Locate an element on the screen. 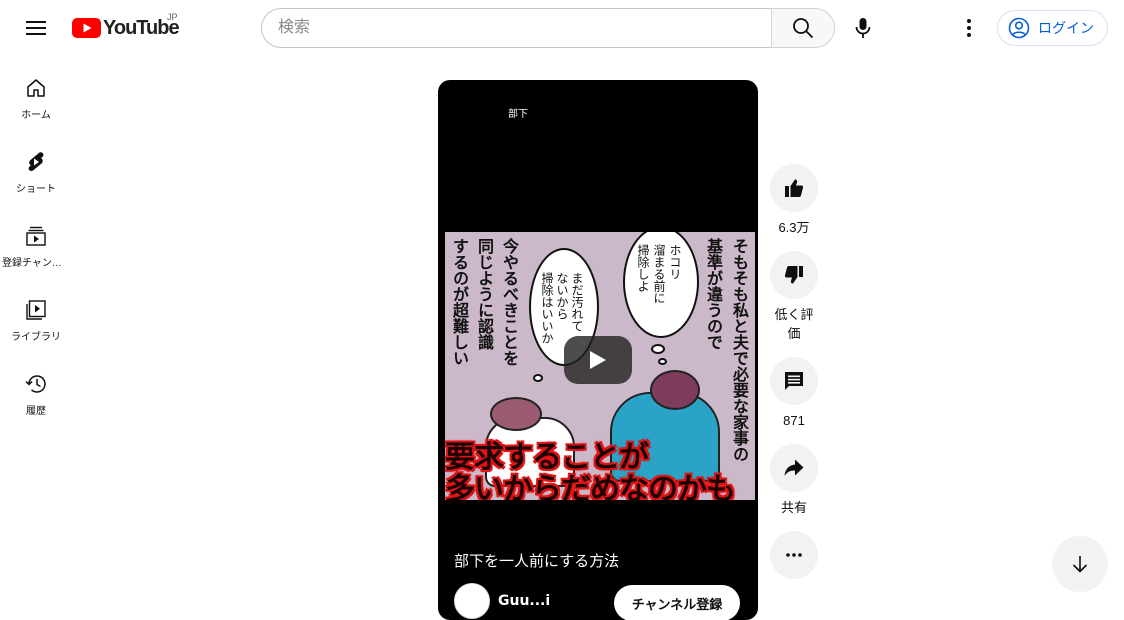 The height and width of the screenshot is (620, 1124). mini-guide: ホーム ショート 登録チャンネル ライブラリ 履歴 is located at coordinates (36, 241).